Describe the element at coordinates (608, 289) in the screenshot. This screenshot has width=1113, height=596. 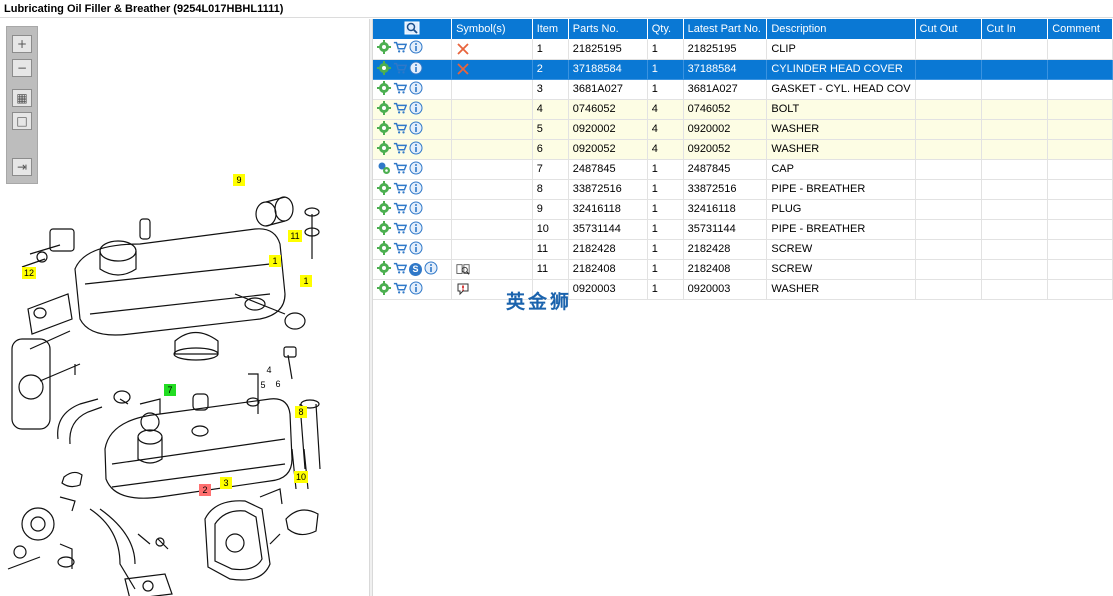
I see `parts-no-cell: 0920003` at that location.